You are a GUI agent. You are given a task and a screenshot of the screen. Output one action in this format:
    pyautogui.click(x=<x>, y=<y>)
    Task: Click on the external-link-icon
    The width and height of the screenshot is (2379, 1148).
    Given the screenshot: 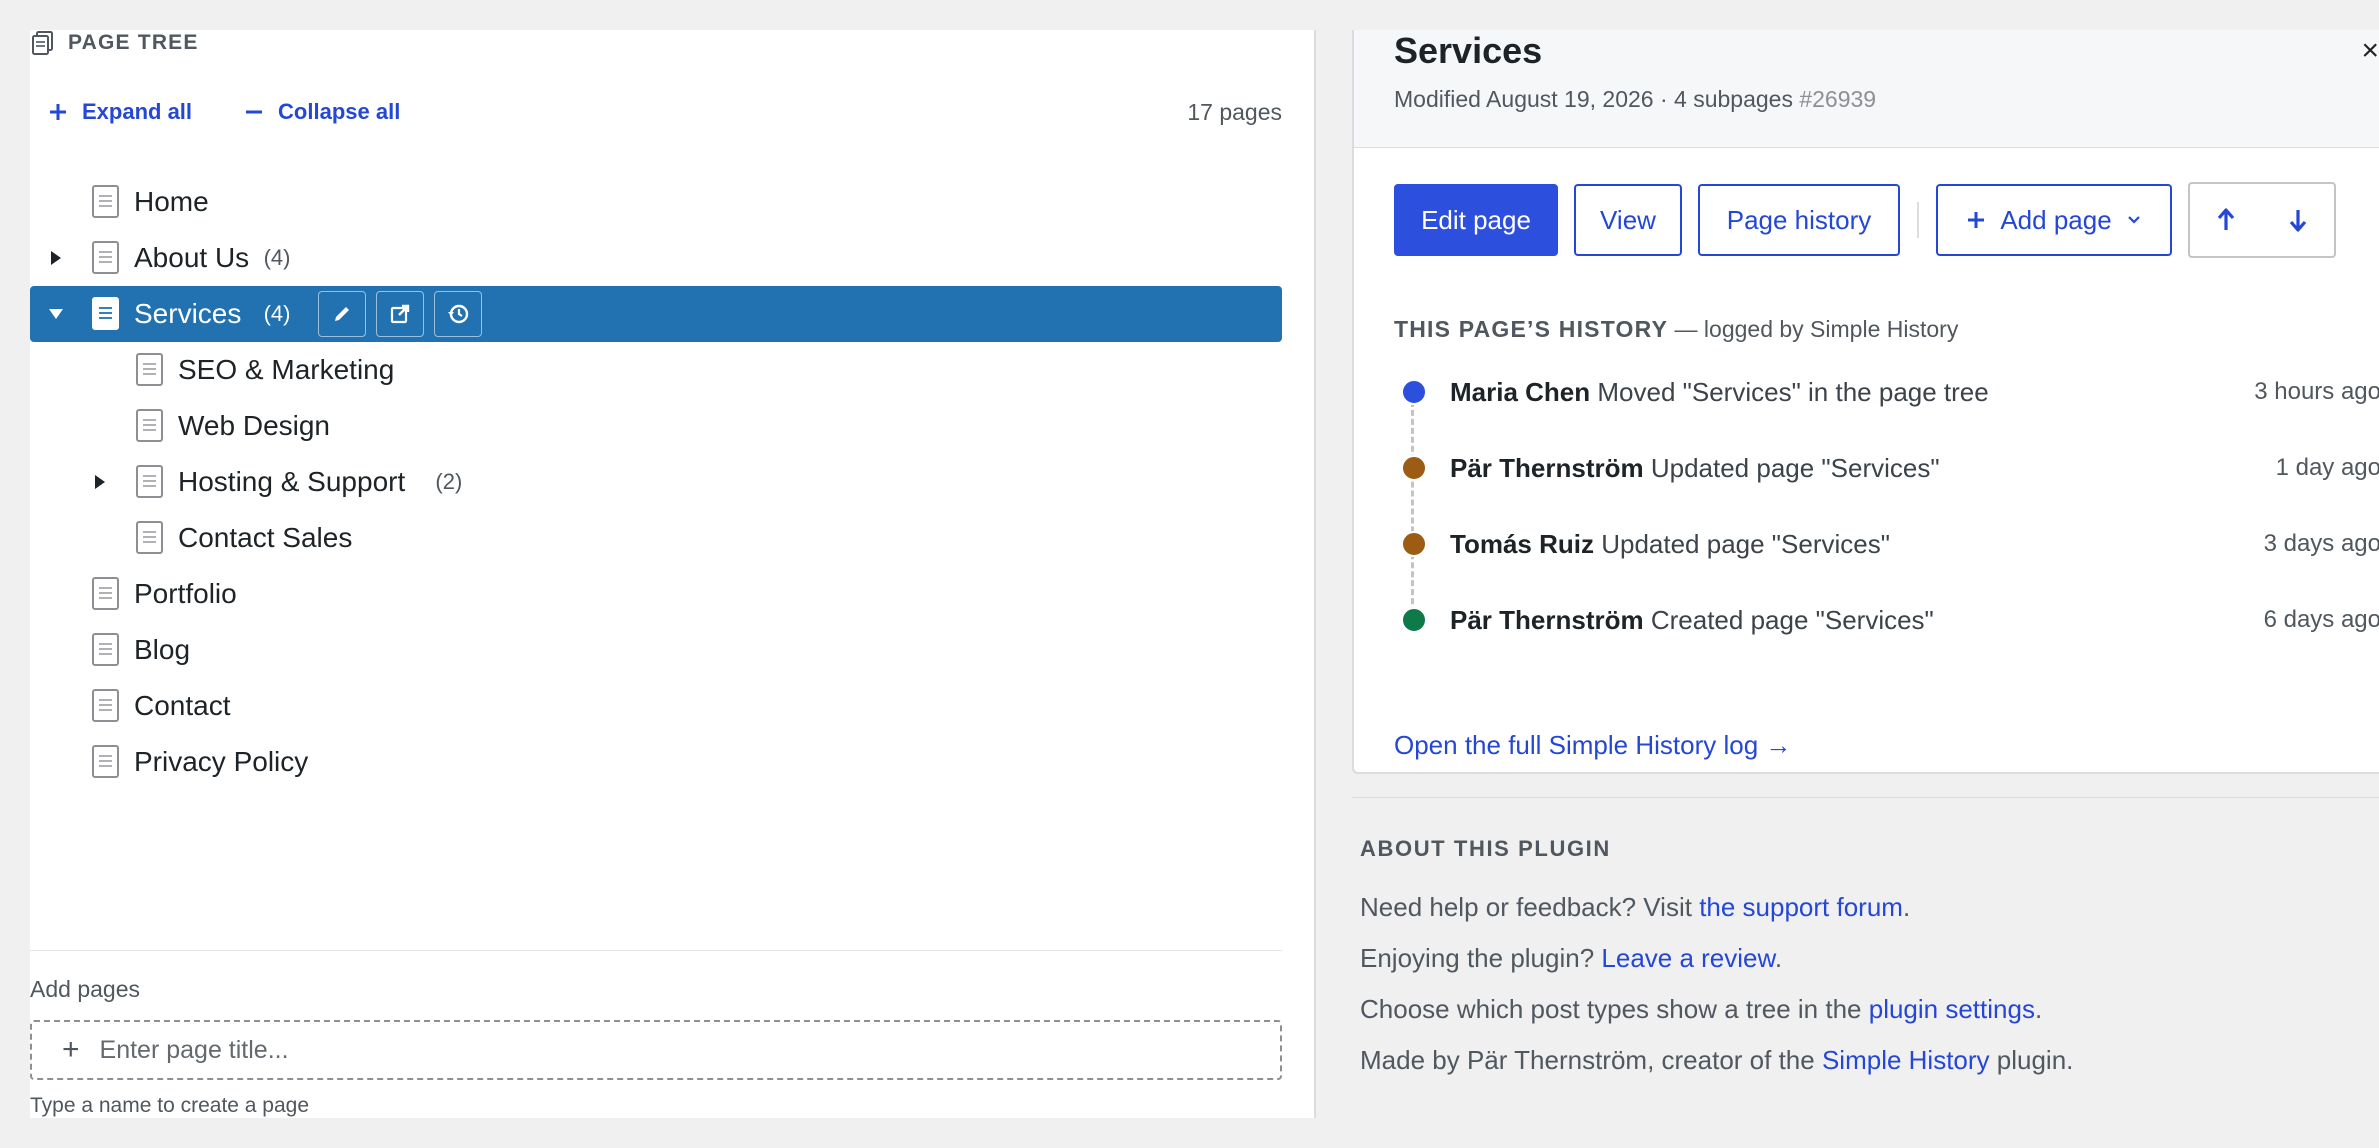 What is the action you would take?
    pyautogui.click(x=400, y=314)
    